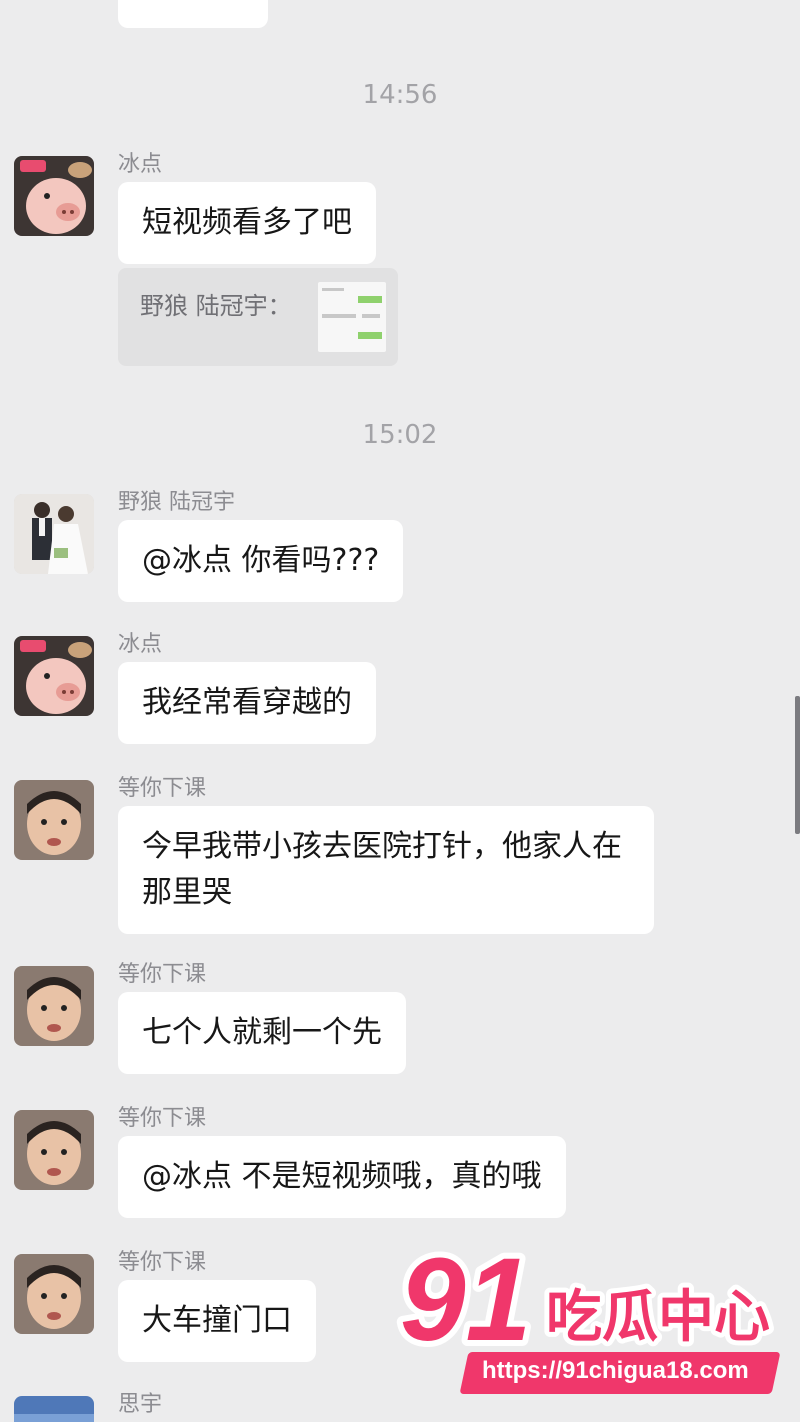  What do you see at coordinates (216, 306) in the screenshot?
I see `quote-text: 野狼 陆冠宇：` at bounding box center [216, 306].